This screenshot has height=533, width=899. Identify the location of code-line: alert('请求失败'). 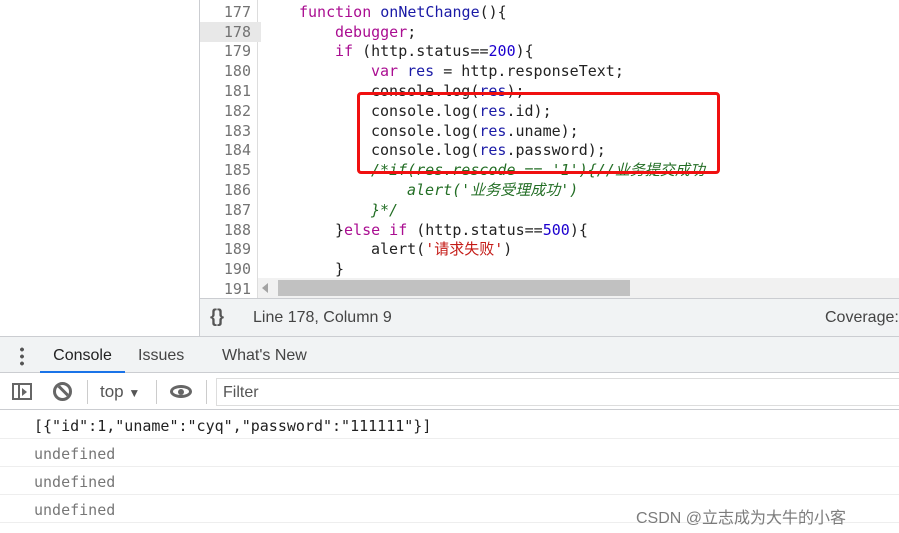
(441, 249).